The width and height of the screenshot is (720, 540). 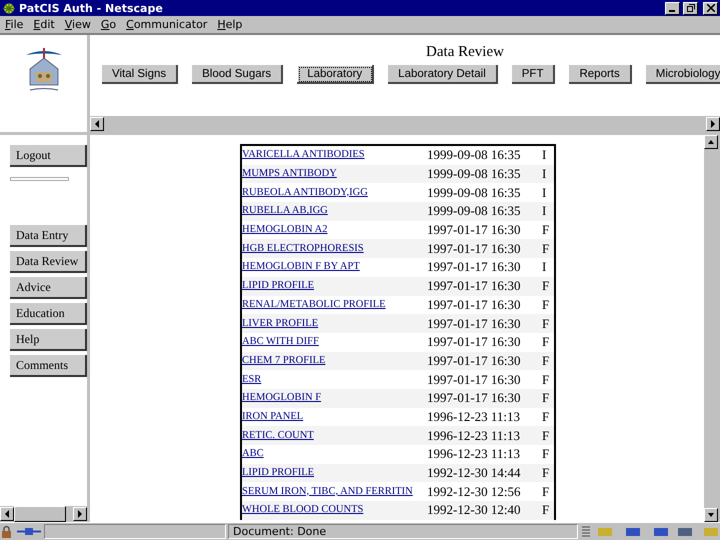 I want to click on test-link: RENAL/METABOLIC PROFILE, so click(x=334, y=305).